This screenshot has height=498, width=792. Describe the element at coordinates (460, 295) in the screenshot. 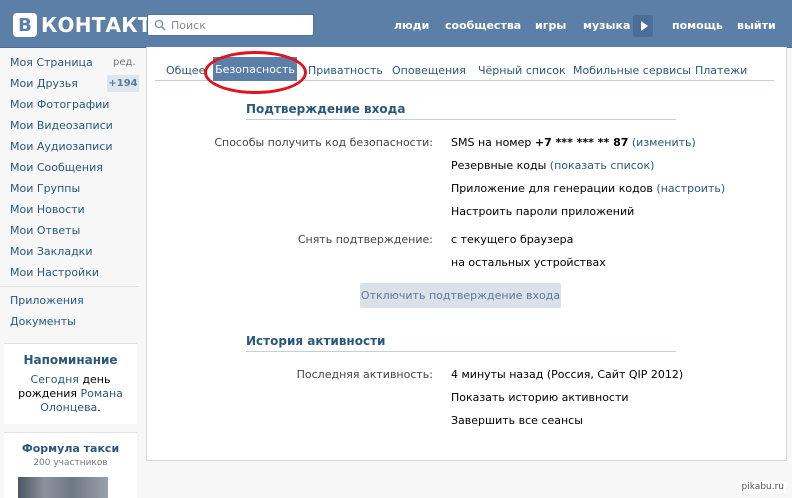

I see `disable-confirm-button: Отключить подтверждение входа` at that location.